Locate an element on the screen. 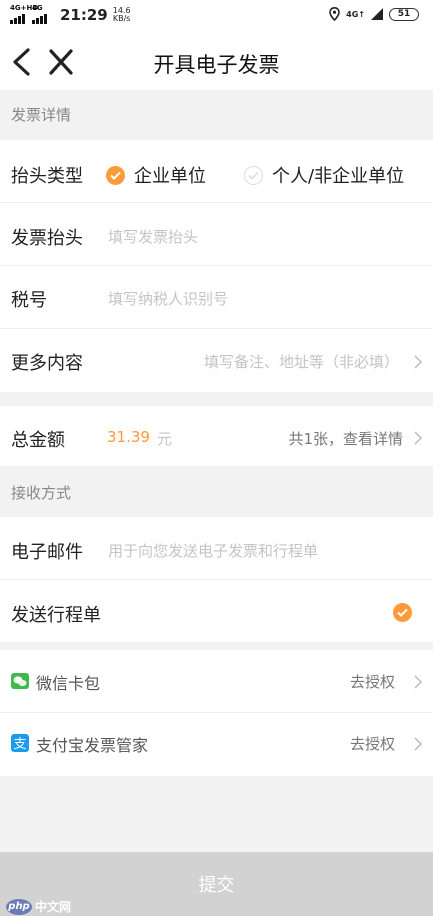 This screenshot has height=916, width=433. signal-icon: 4G+HD is located at coordinates (24, 14).